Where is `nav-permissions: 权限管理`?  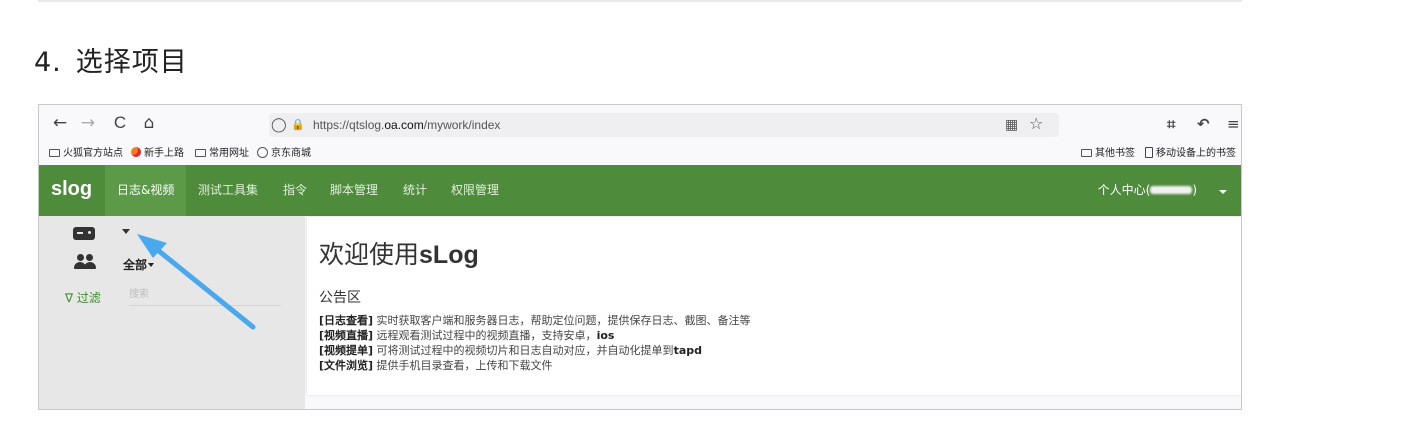 nav-permissions: 权限管理 is located at coordinates (475, 190).